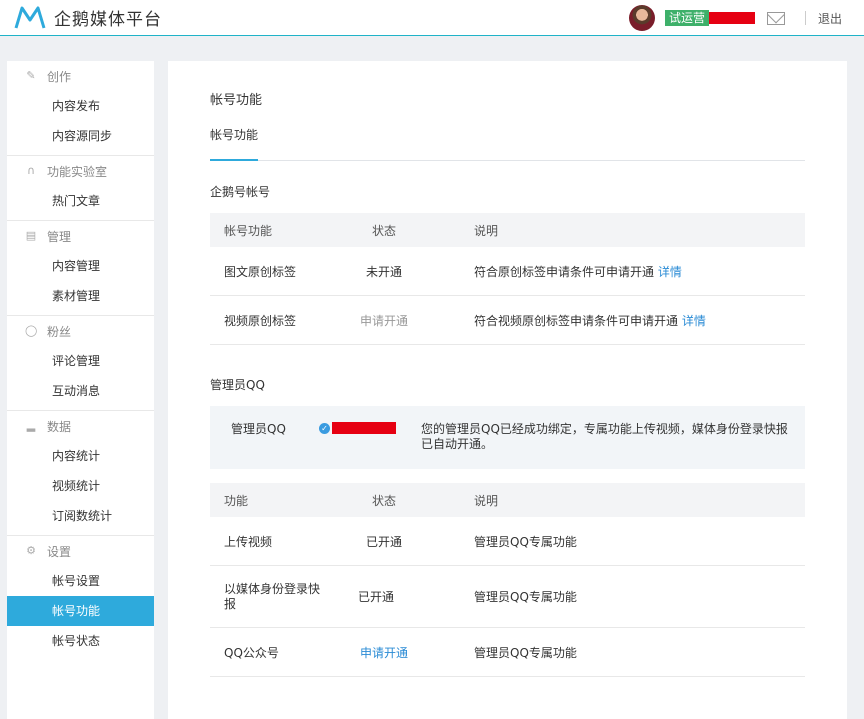  I want to click on sidebar-item-content-sync: 内容源同步, so click(80, 136).